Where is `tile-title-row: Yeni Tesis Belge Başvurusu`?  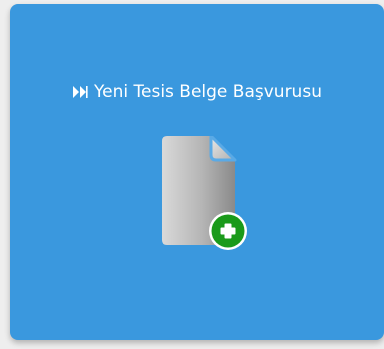
tile-title-row: Yeni Tesis Belge Başvurusu is located at coordinates (197, 93).